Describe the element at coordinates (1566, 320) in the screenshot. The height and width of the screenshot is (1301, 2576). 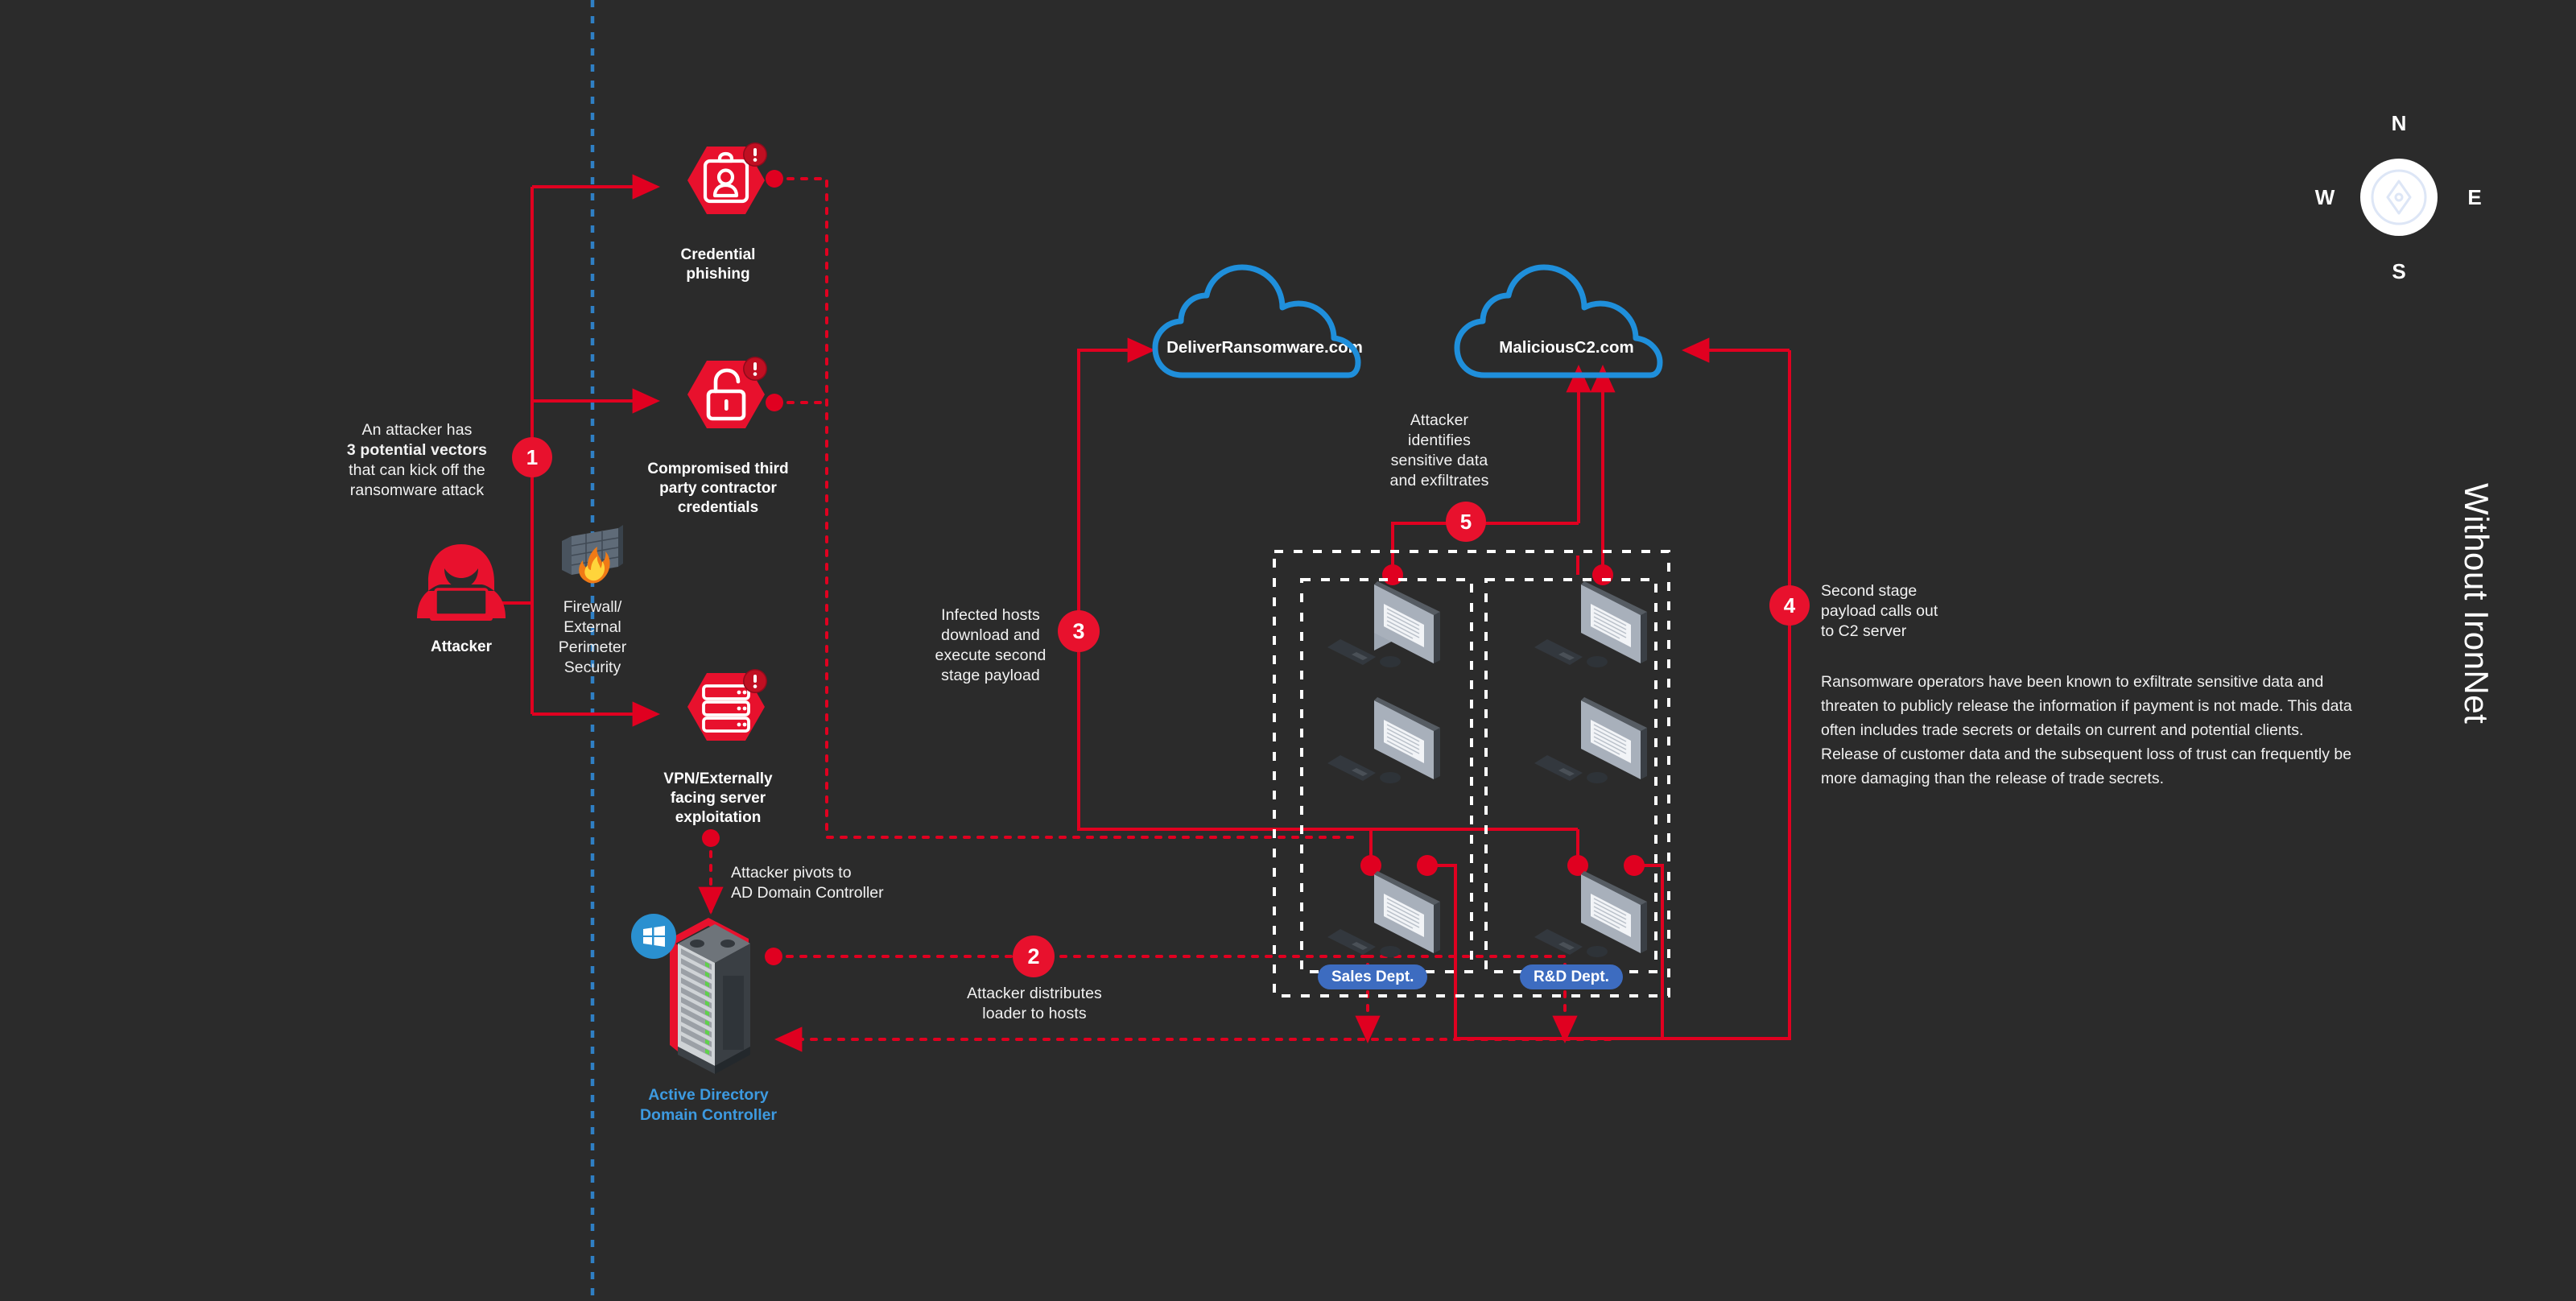
I see `cloud-icon-malicious-c2` at that location.